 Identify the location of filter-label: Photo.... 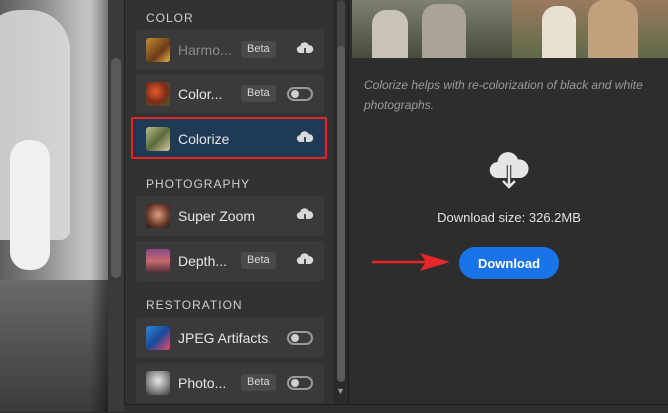
(202, 383).